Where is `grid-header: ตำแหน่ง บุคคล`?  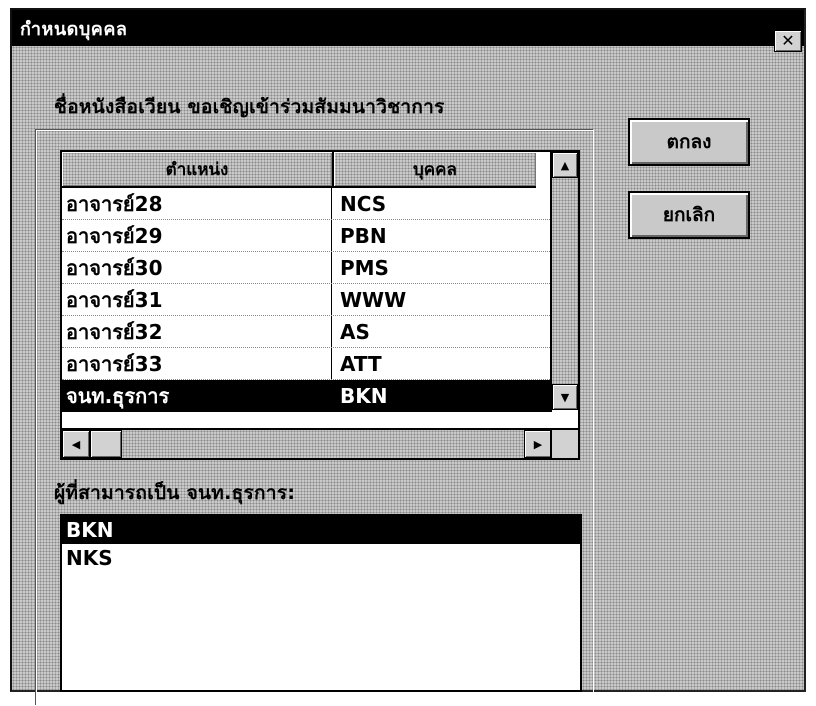 grid-header: ตำแหน่ง บุคคล is located at coordinates (299, 170).